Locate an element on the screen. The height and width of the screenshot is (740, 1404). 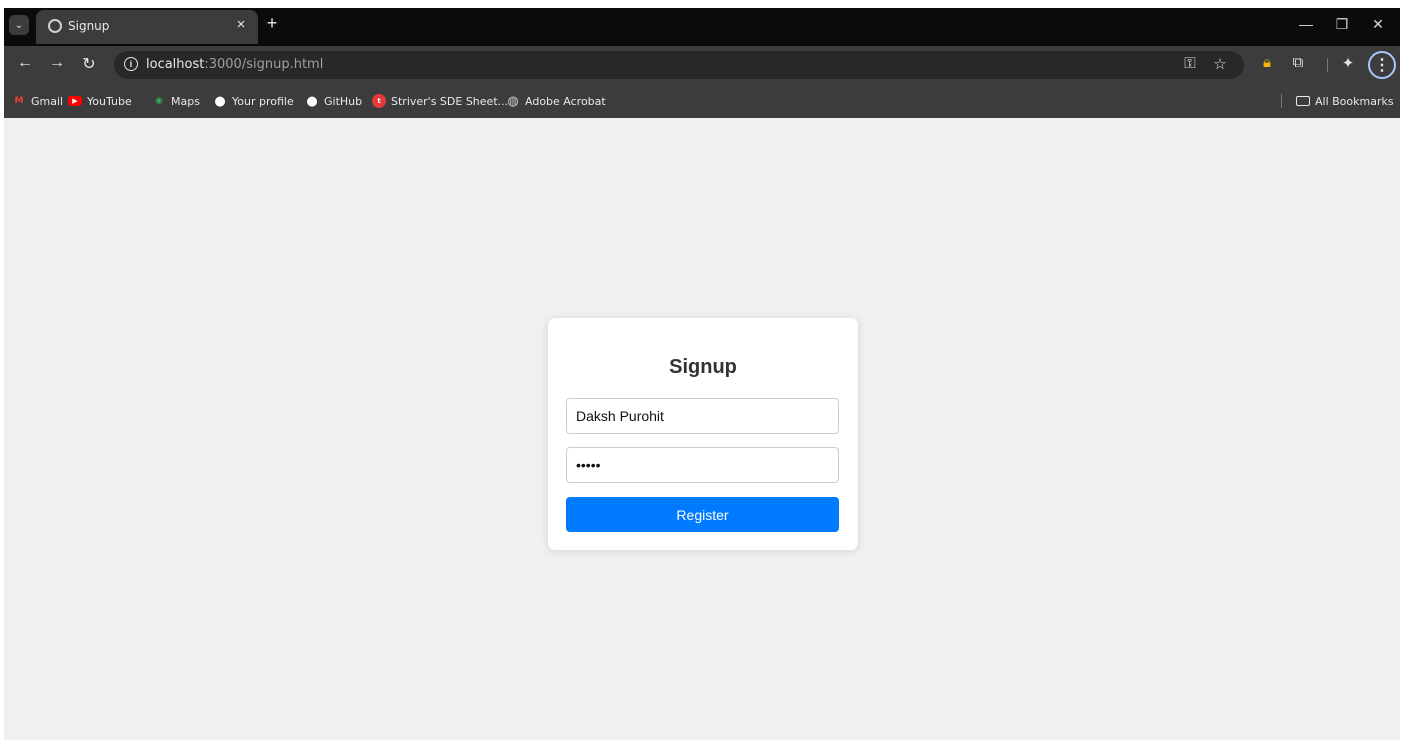
profile-icon: ✦ is located at coordinates (1348, 63).